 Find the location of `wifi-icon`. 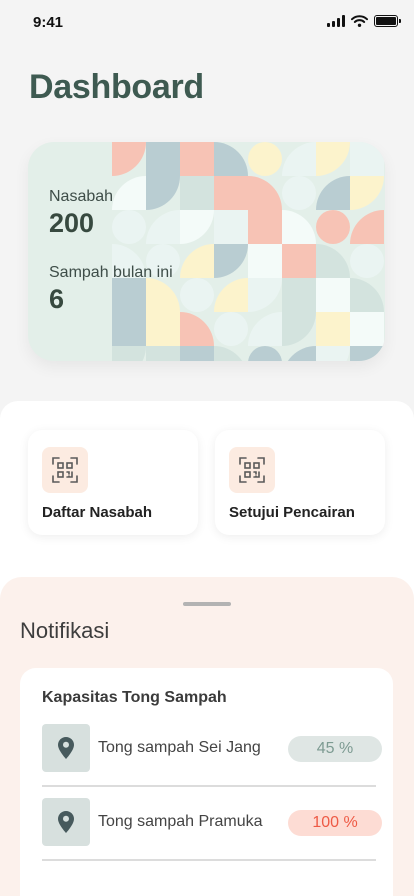

wifi-icon is located at coordinates (359, 21).